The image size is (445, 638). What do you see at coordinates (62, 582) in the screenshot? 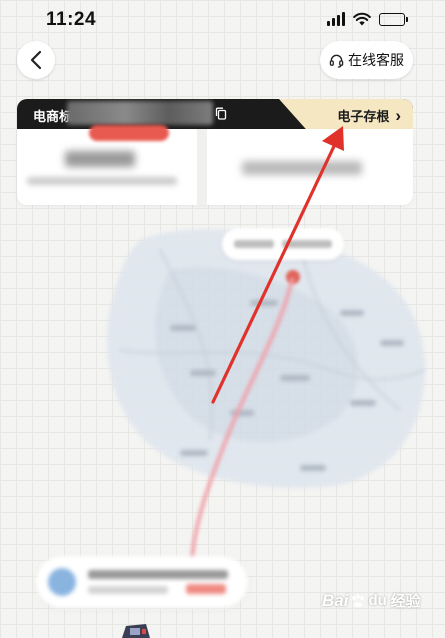
I see `courier-avatar` at bounding box center [62, 582].